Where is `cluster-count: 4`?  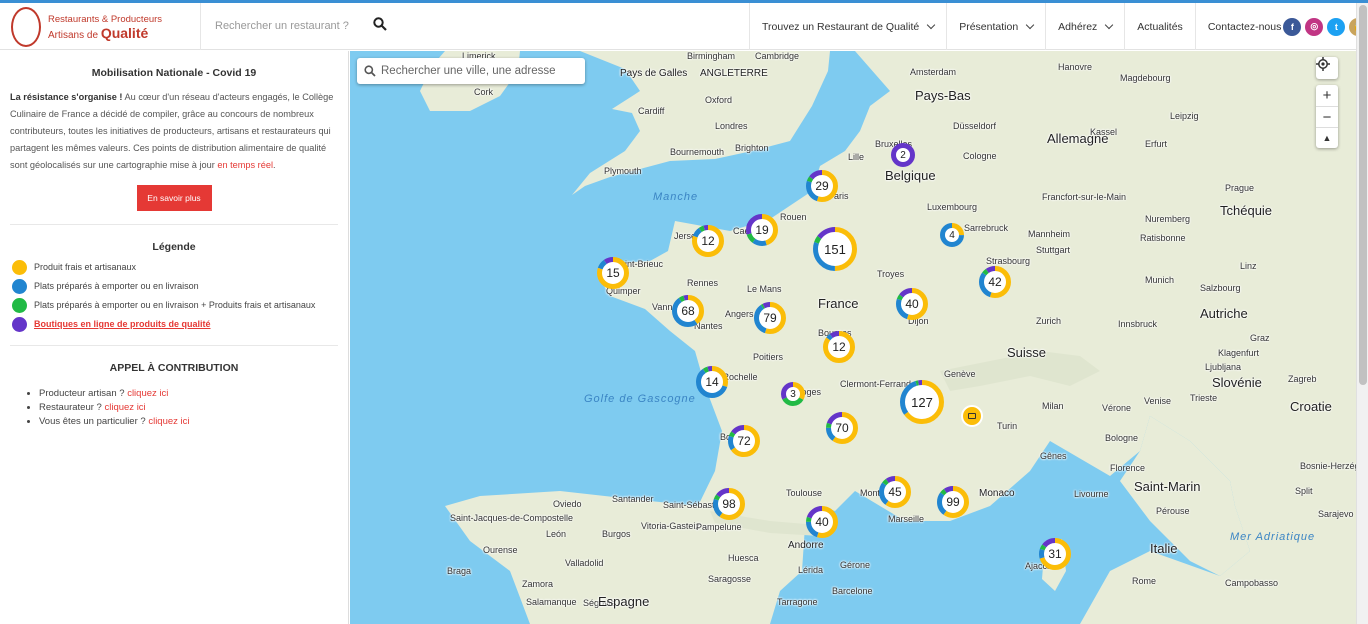
cluster-count: 4 is located at coordinates (952, 235).